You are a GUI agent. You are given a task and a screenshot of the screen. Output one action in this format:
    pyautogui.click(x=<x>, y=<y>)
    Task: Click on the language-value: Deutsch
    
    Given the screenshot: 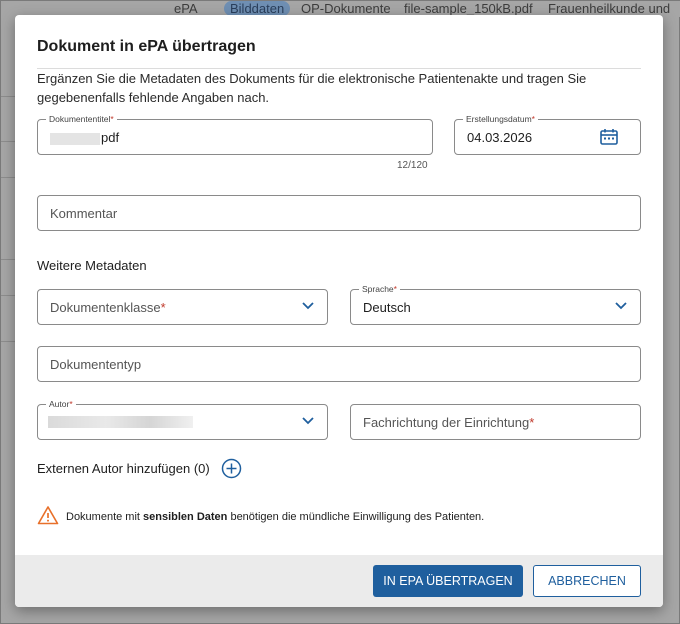 What is the action you would take?
    pyautogui.click(x=387, y=307)
    